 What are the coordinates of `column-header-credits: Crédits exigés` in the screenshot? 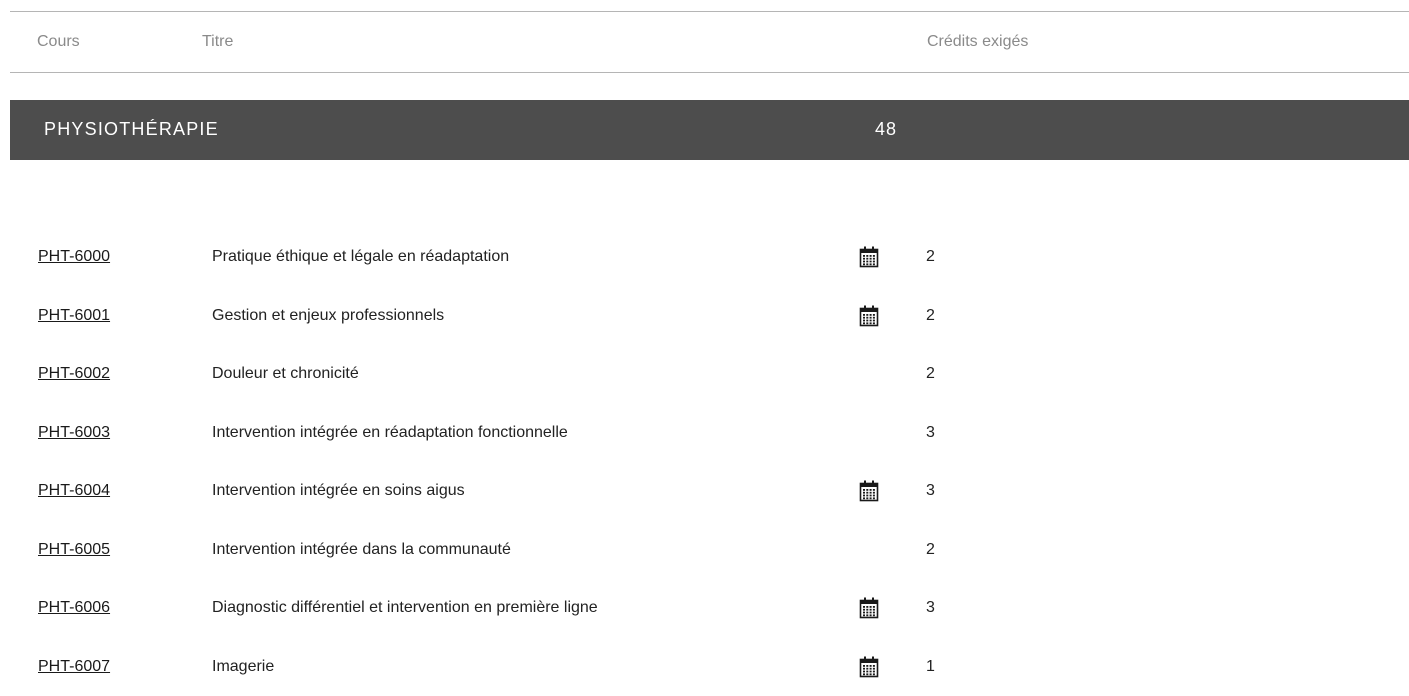 It's located at (977, 42).